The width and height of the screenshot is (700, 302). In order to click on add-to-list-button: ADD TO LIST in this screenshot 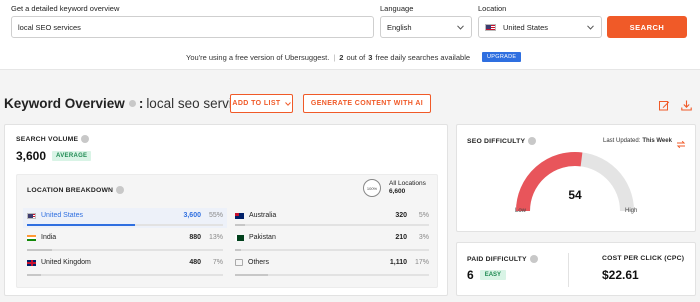, I will do `click(261, 103)`.